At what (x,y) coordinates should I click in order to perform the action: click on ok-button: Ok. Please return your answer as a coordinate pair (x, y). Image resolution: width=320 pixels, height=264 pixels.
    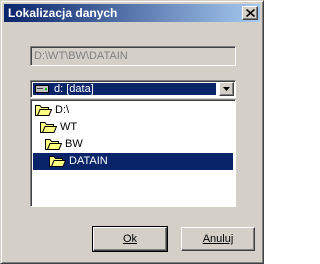
    Looking at the image, I should click on (130, 239).